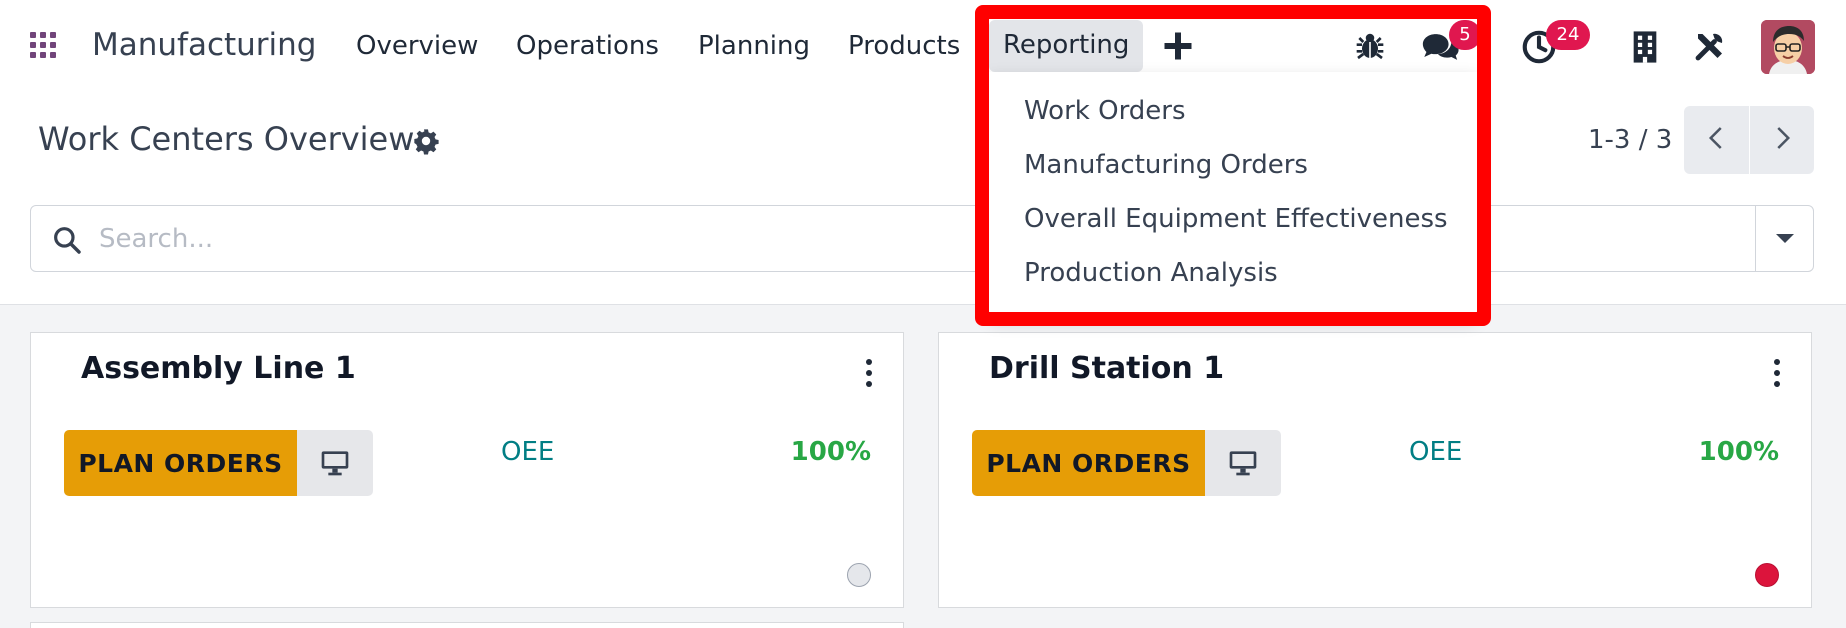 This screenshot has width=1846, height=628. What do you see at coordinates (1370, 46) in the screenshot?
I see `bug-icon` at bounding box center [1370, 46].